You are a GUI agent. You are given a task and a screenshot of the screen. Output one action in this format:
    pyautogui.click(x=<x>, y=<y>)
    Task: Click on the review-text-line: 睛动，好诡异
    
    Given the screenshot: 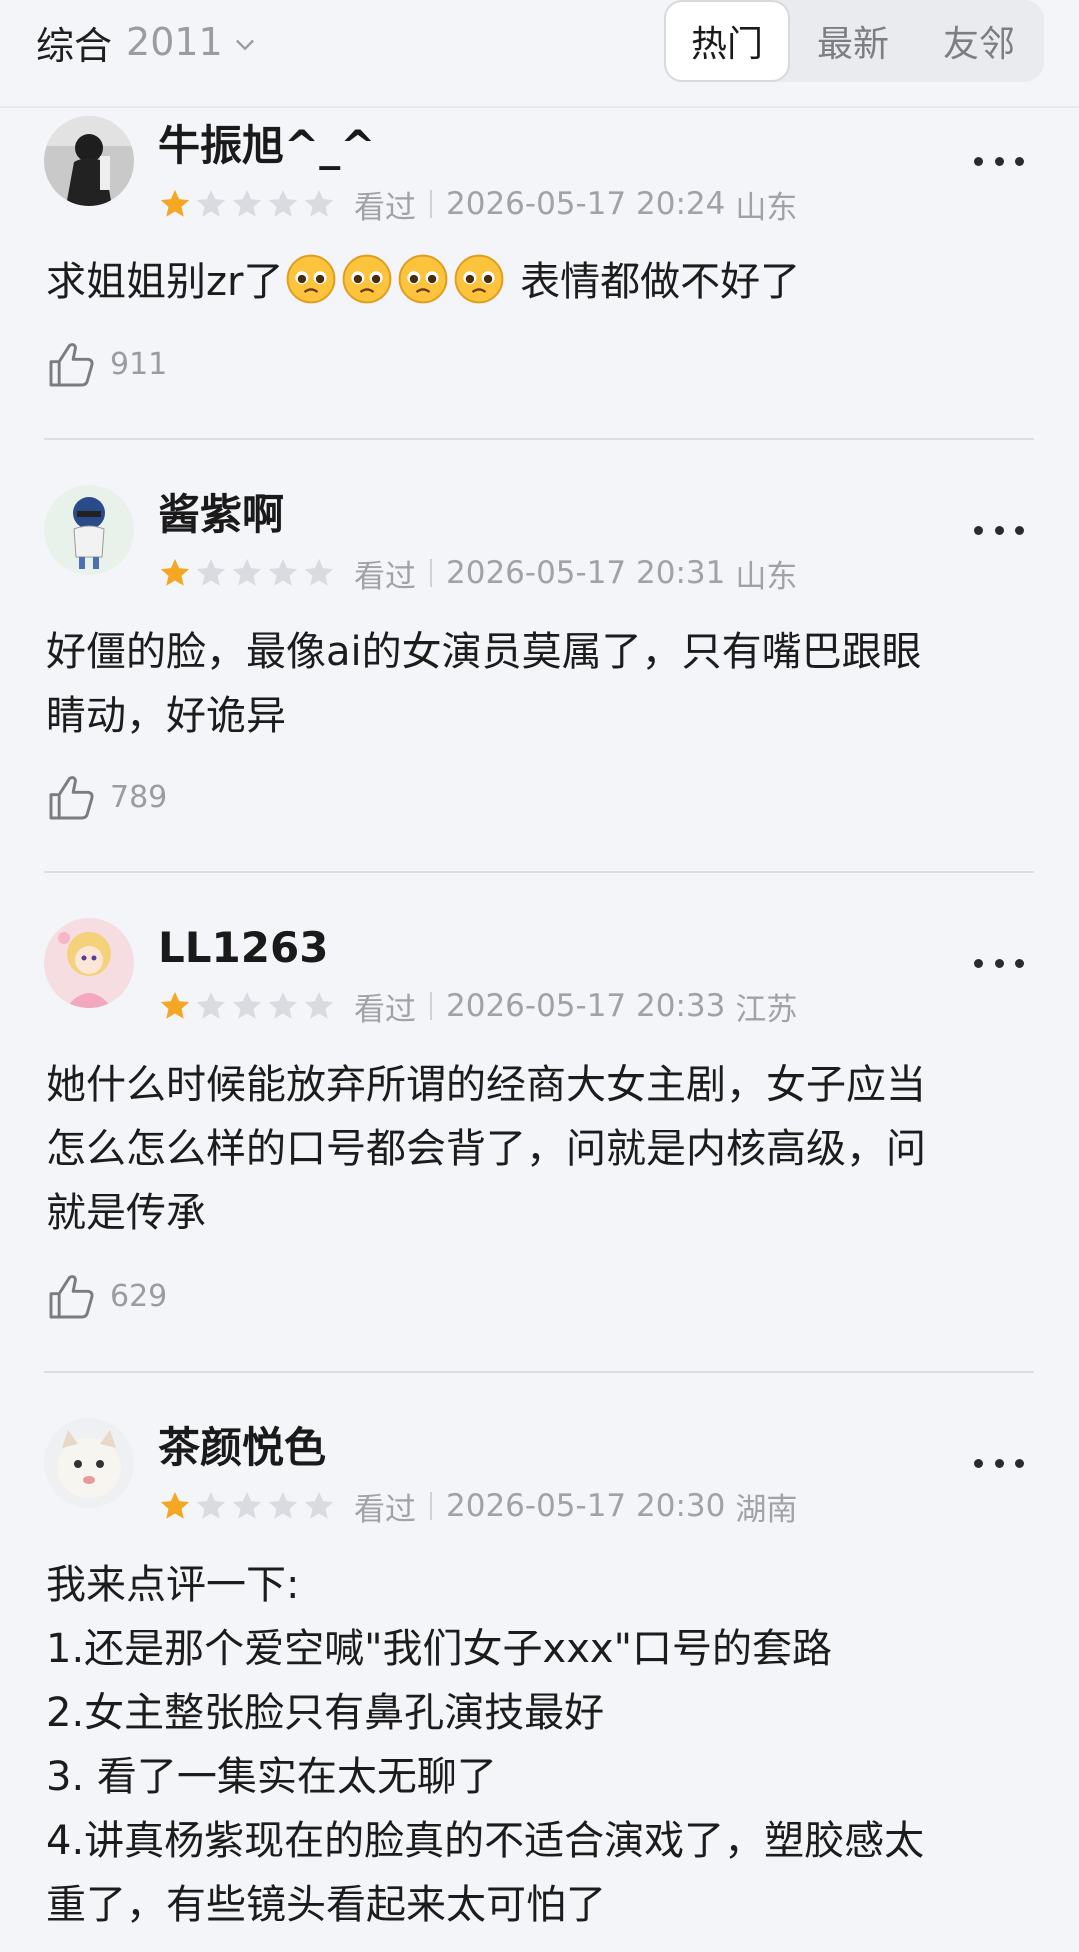 What is the action you would take?
    pyautogui.click(x=166, y=716)
    